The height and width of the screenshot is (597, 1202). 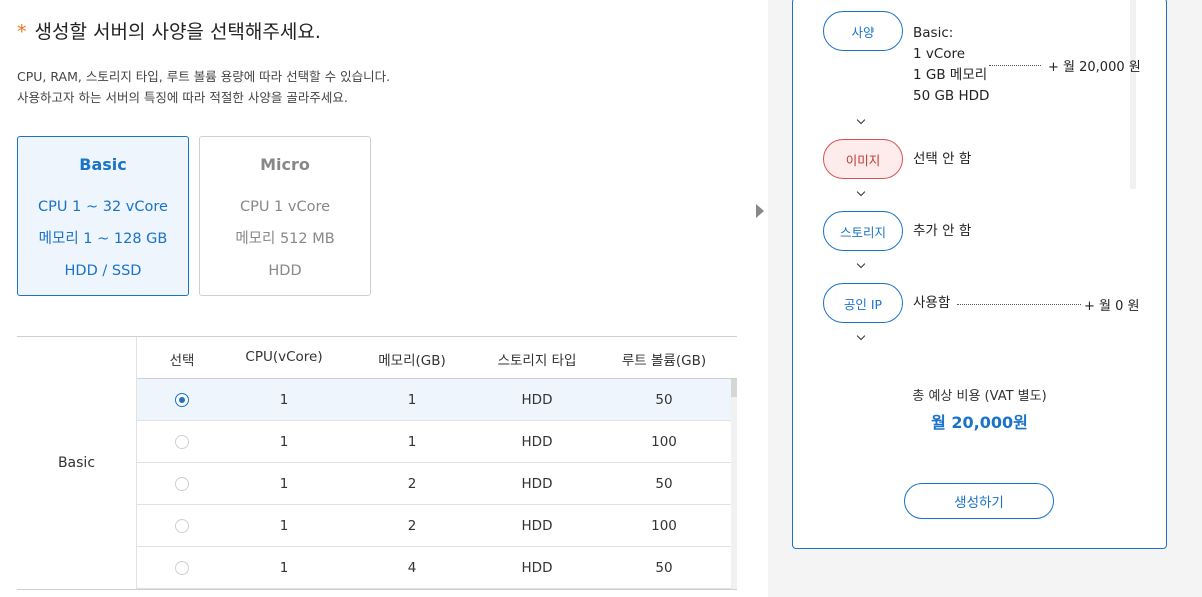 What do you see at coordinates (863, 159) in the screenshot?
I see `summary-step-image: 이미지` at bounding box center [863, 159].